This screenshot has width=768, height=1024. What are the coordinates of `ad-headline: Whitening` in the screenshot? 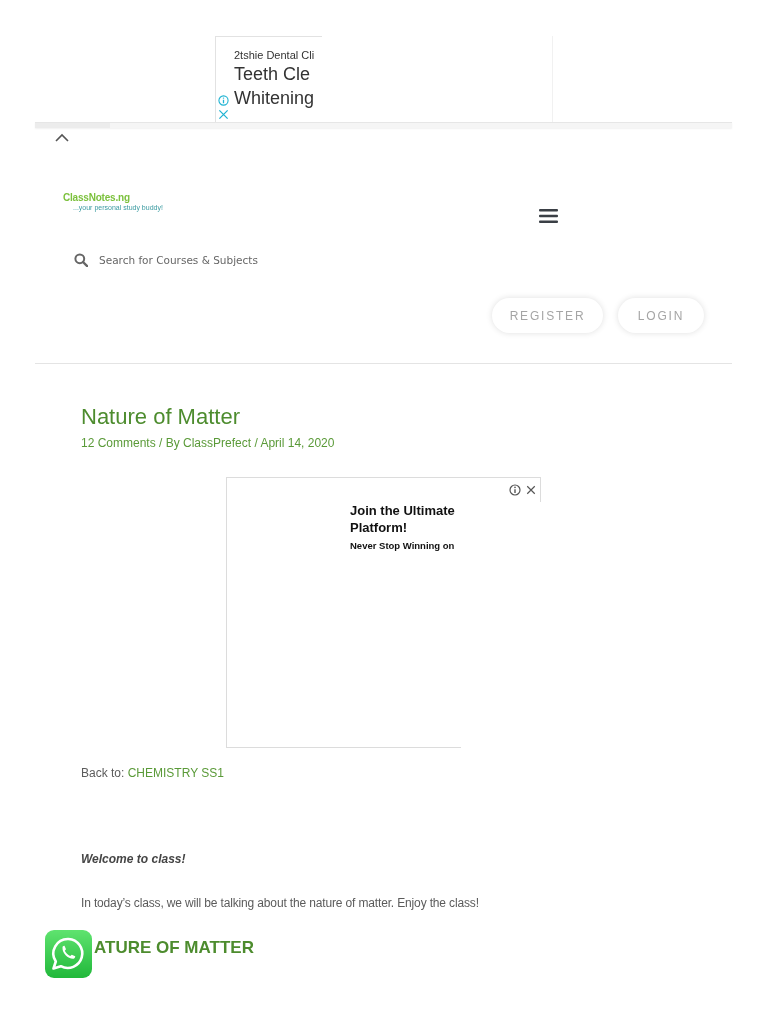 It's located at (274, 98).